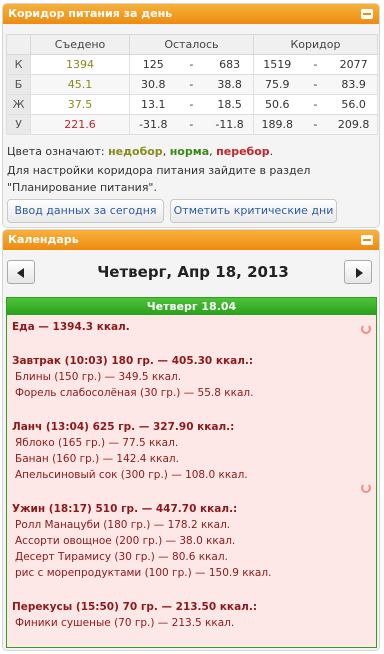  What do you see at coordinates (152, 104) in the screenshot?
I see `remaining-low: 13.1` at bounding box center [152, 104].